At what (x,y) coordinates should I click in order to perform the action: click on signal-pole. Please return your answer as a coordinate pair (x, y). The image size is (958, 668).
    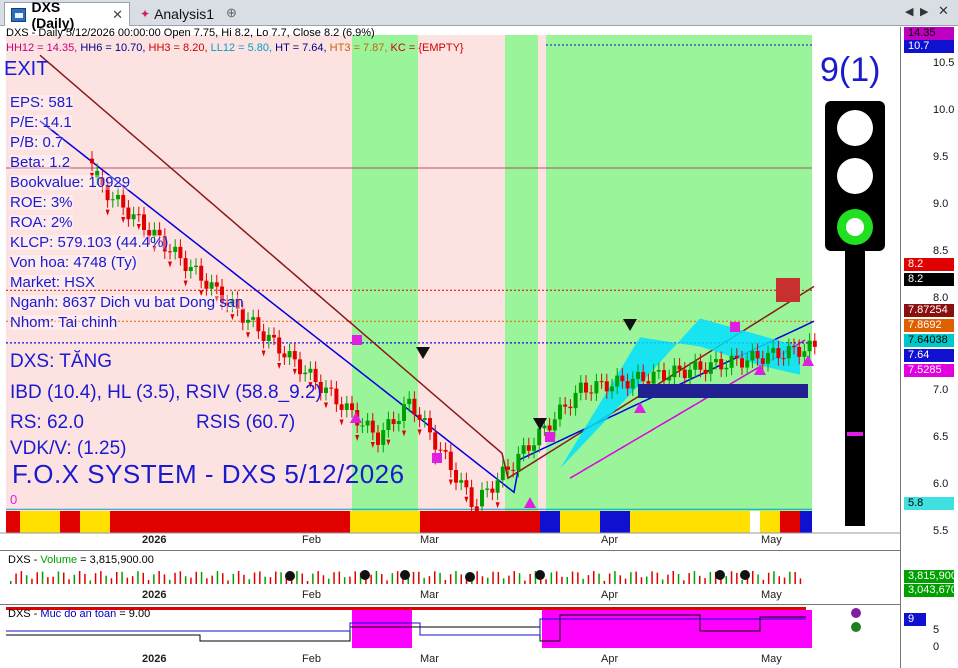
    Looking at the image, I should click on (855, 388).